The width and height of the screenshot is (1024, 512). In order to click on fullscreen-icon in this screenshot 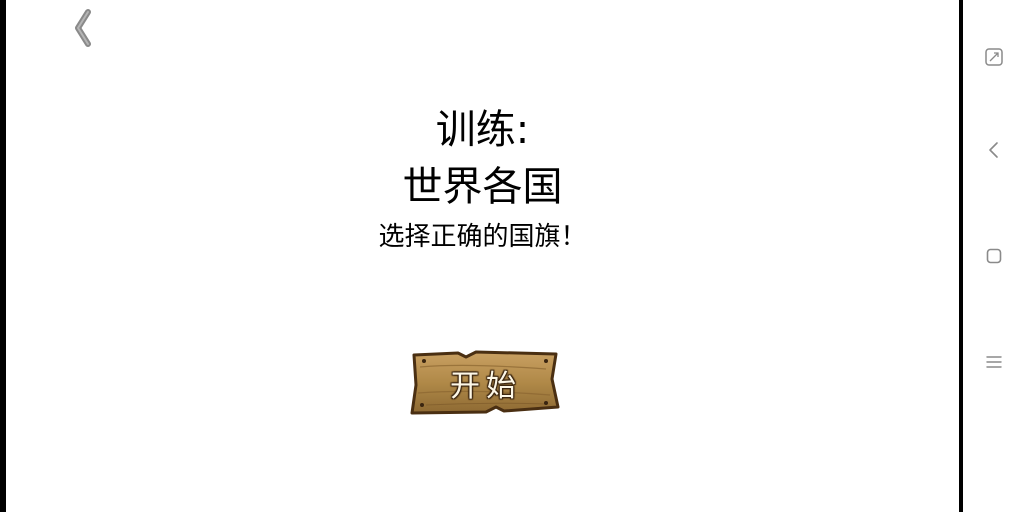, I will do `click(994, 57)`.